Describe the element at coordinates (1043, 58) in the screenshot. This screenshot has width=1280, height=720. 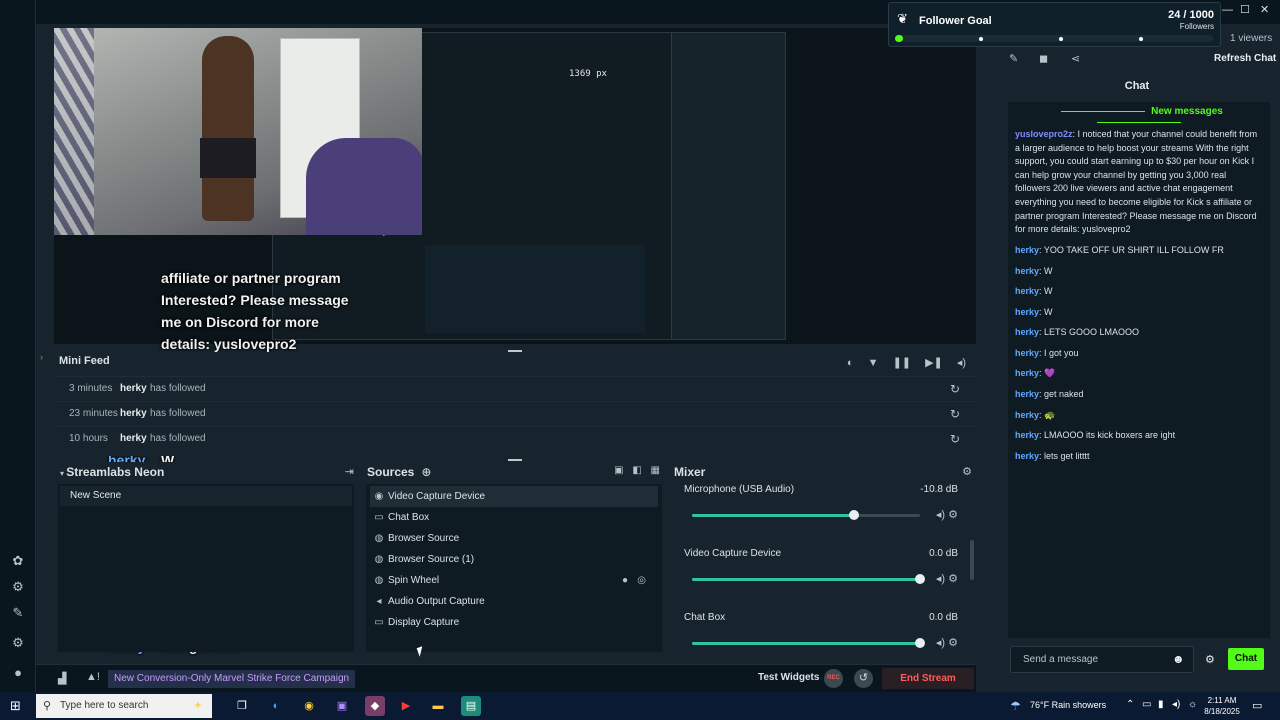
I see `popout-icon: ◼` at that location.